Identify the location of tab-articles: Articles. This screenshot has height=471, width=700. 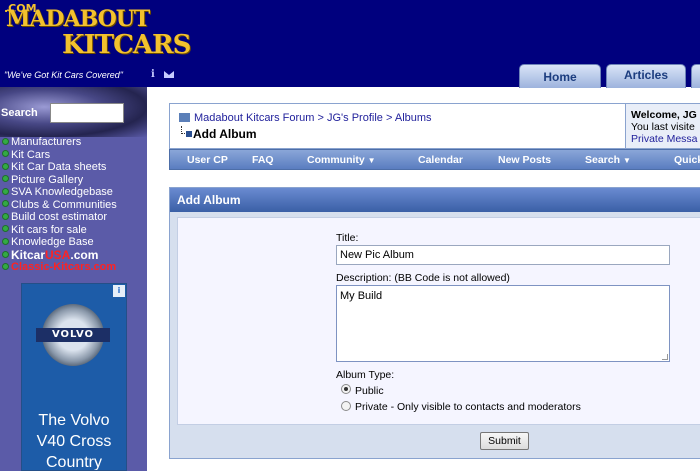
(646, 76).